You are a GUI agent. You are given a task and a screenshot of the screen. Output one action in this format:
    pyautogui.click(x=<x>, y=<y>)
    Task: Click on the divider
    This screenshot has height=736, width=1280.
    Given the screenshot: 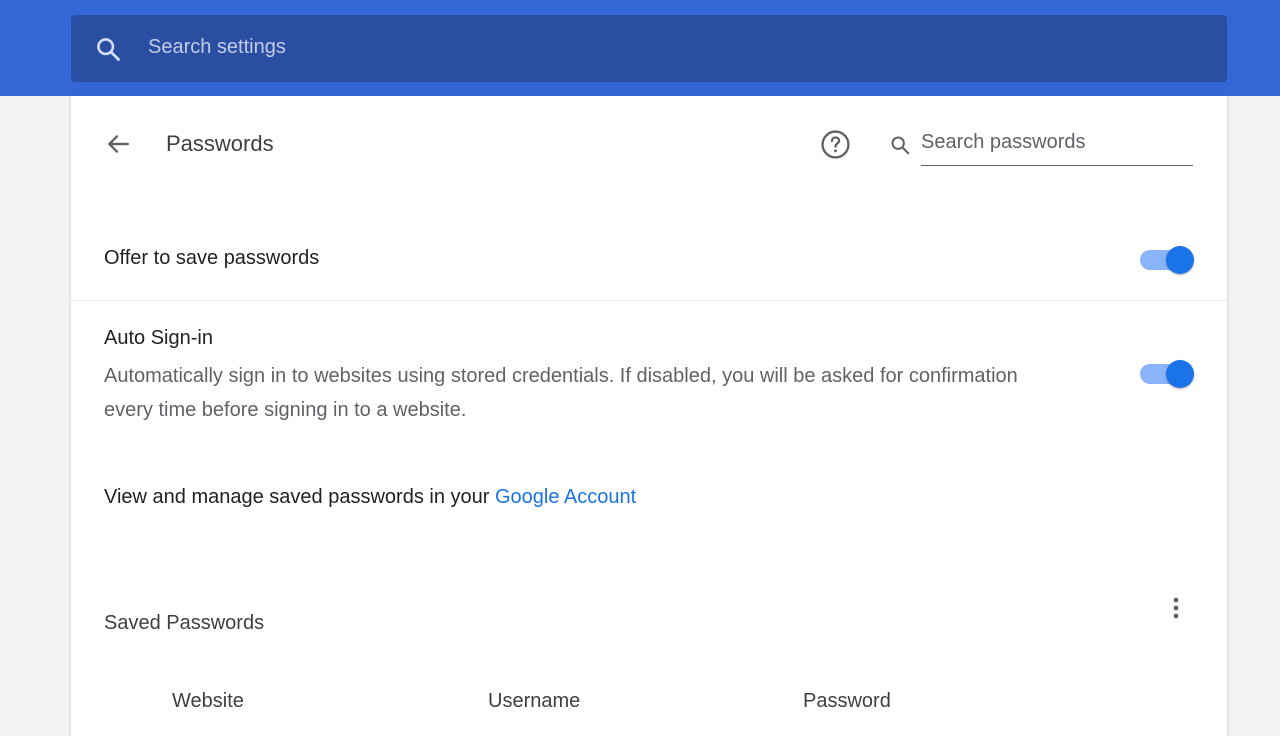 What is the action you would take?
    pyautogui.click(x=649, y=300)
    